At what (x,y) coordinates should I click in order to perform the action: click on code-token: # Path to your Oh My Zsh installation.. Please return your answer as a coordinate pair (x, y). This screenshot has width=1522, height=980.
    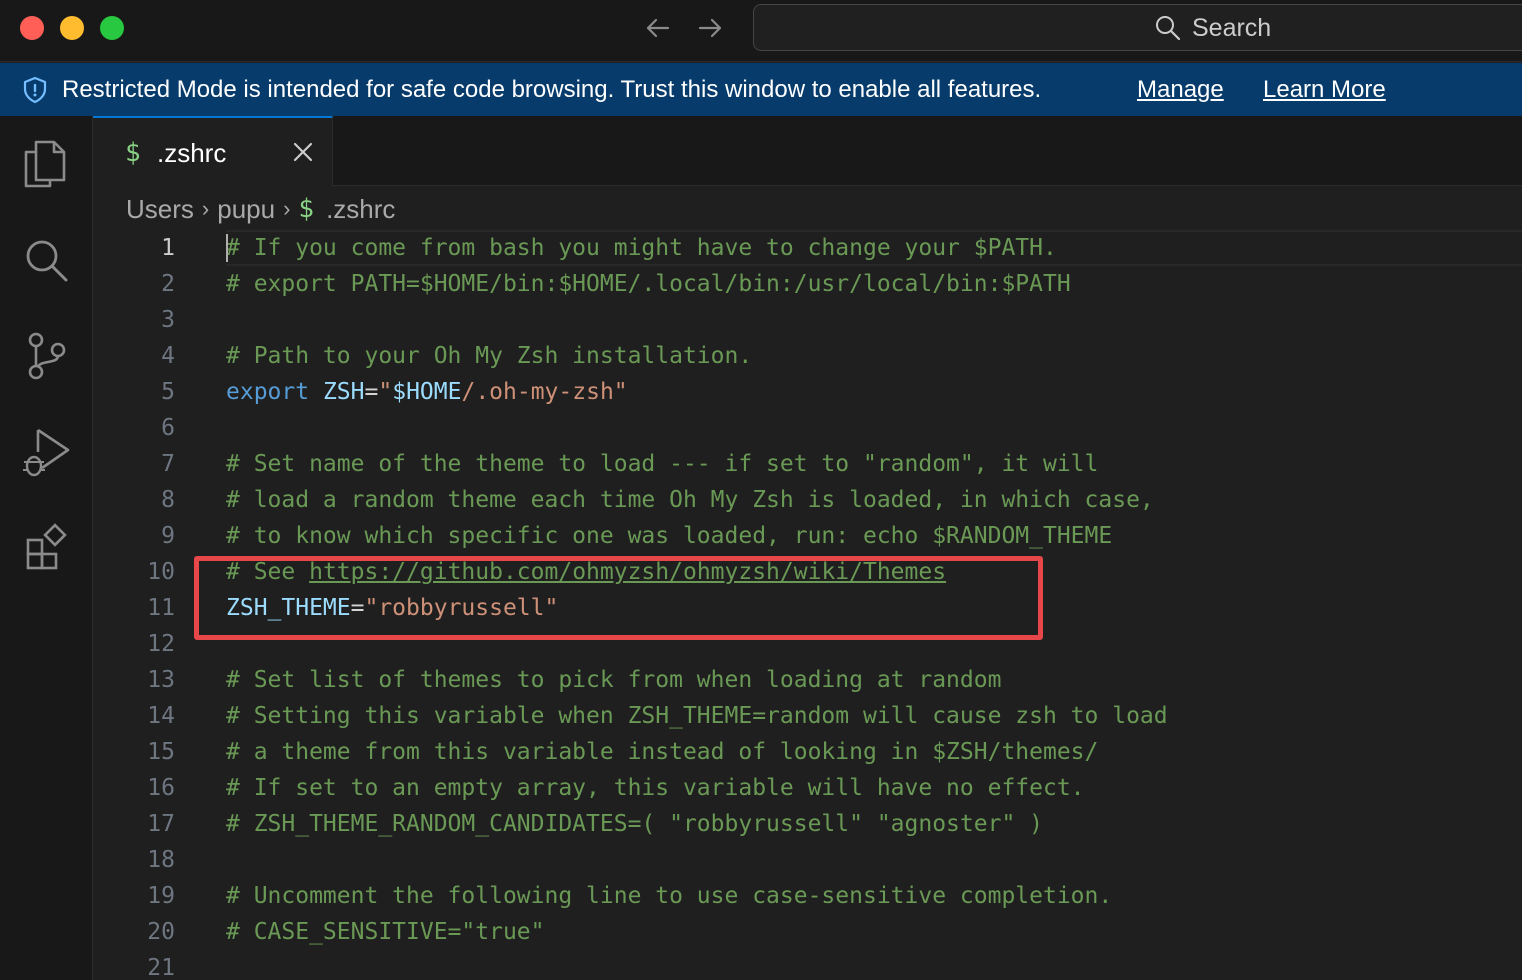
    Looking at the image, I should click on (489, 356).